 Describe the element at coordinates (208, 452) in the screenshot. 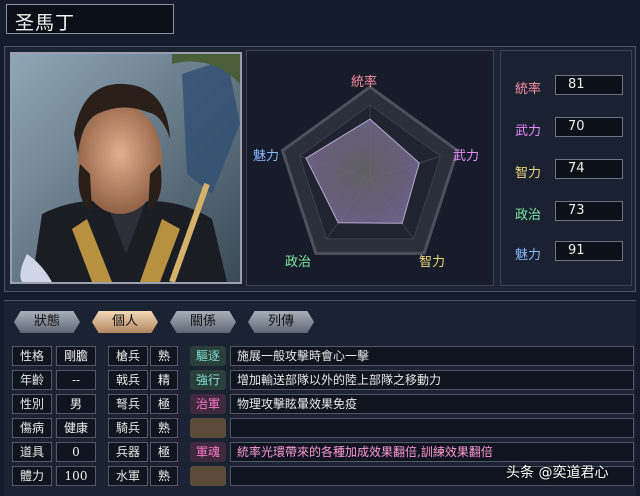

I see `skill-tag: 軍魂` at that location.